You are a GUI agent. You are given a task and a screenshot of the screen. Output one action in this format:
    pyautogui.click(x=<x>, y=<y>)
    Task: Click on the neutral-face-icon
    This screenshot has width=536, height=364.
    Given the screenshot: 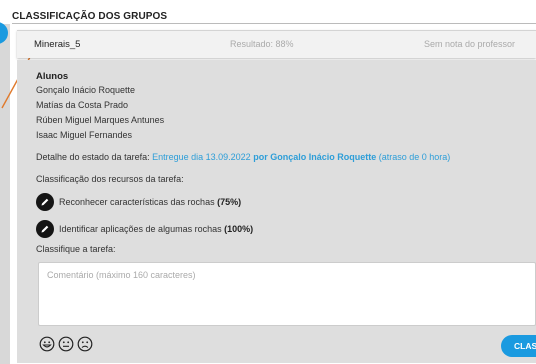 What is the action you would take?
    pyautogui.click(x=66, y=344)
    